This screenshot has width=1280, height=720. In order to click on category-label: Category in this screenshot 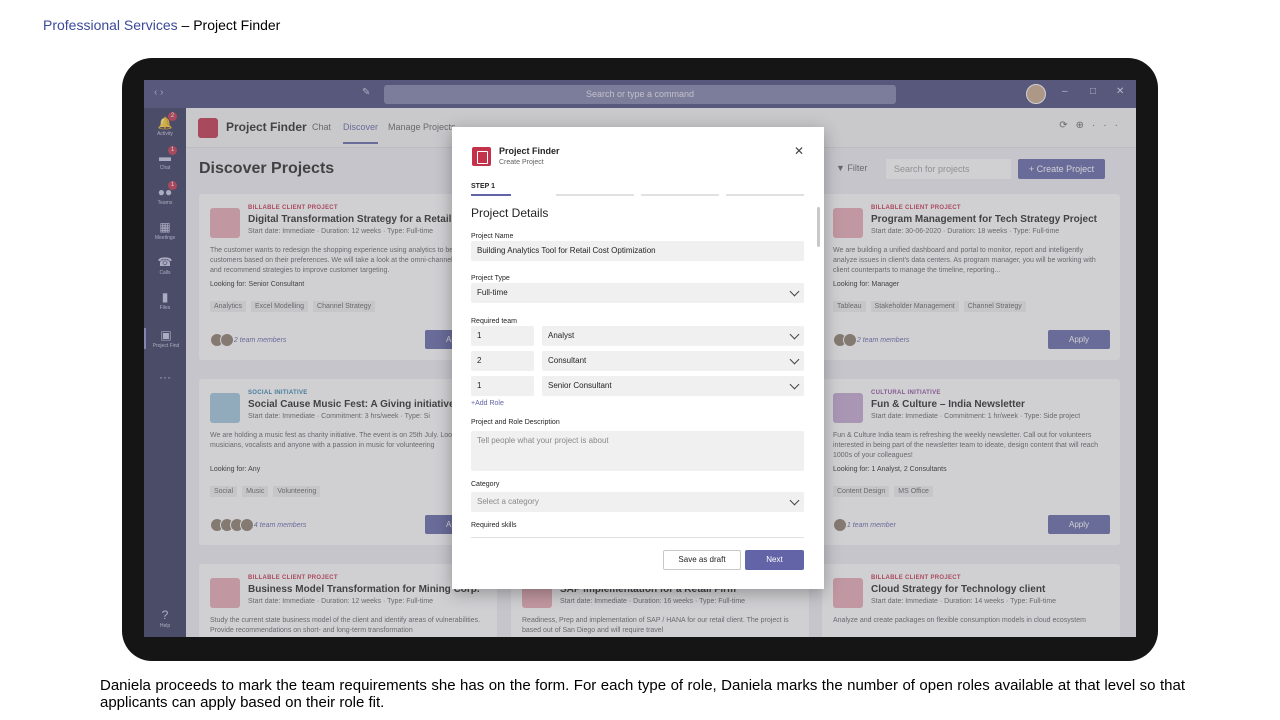, I will do `click(485, 484)`.